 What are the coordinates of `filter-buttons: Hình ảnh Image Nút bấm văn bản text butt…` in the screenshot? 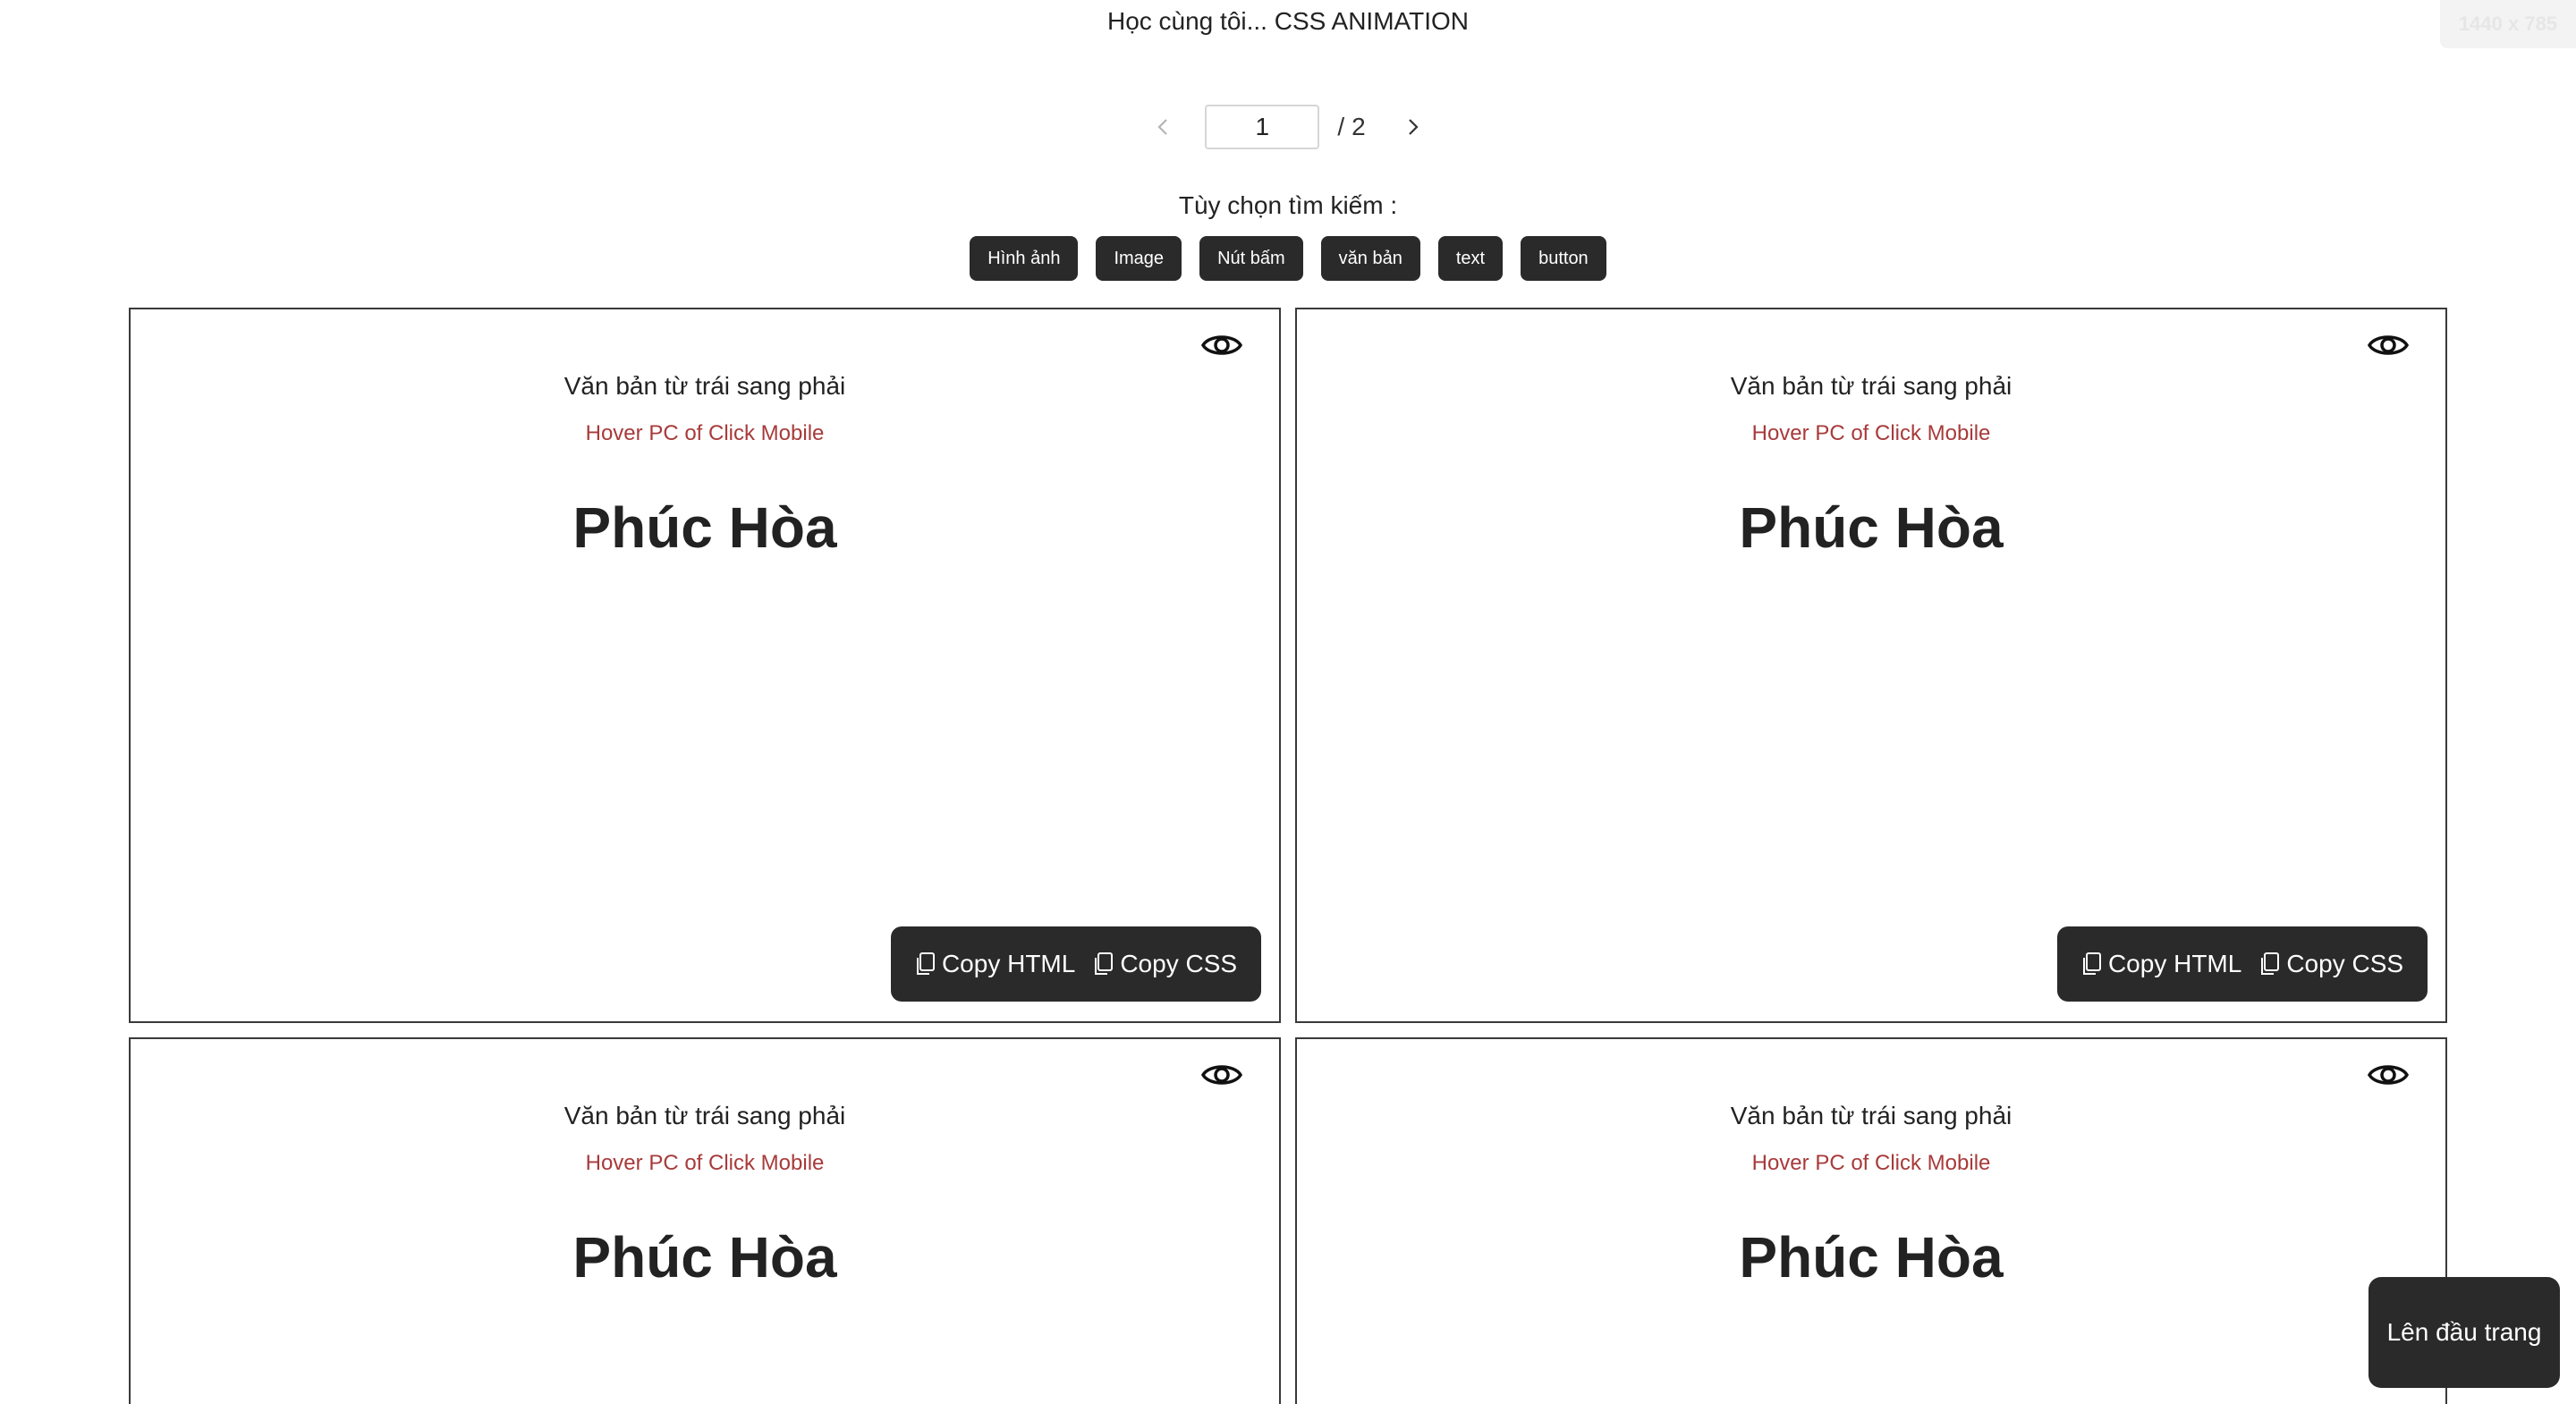 It's located at (1288, 259).